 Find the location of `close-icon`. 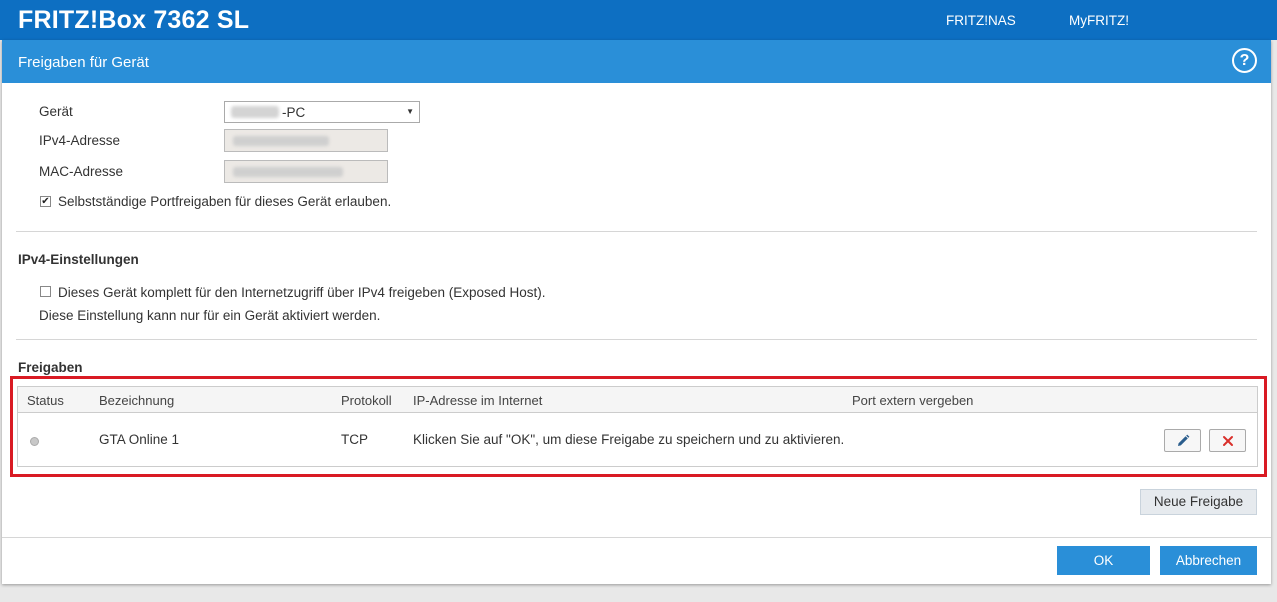

close-icon is located at coordinates (1227, 440).